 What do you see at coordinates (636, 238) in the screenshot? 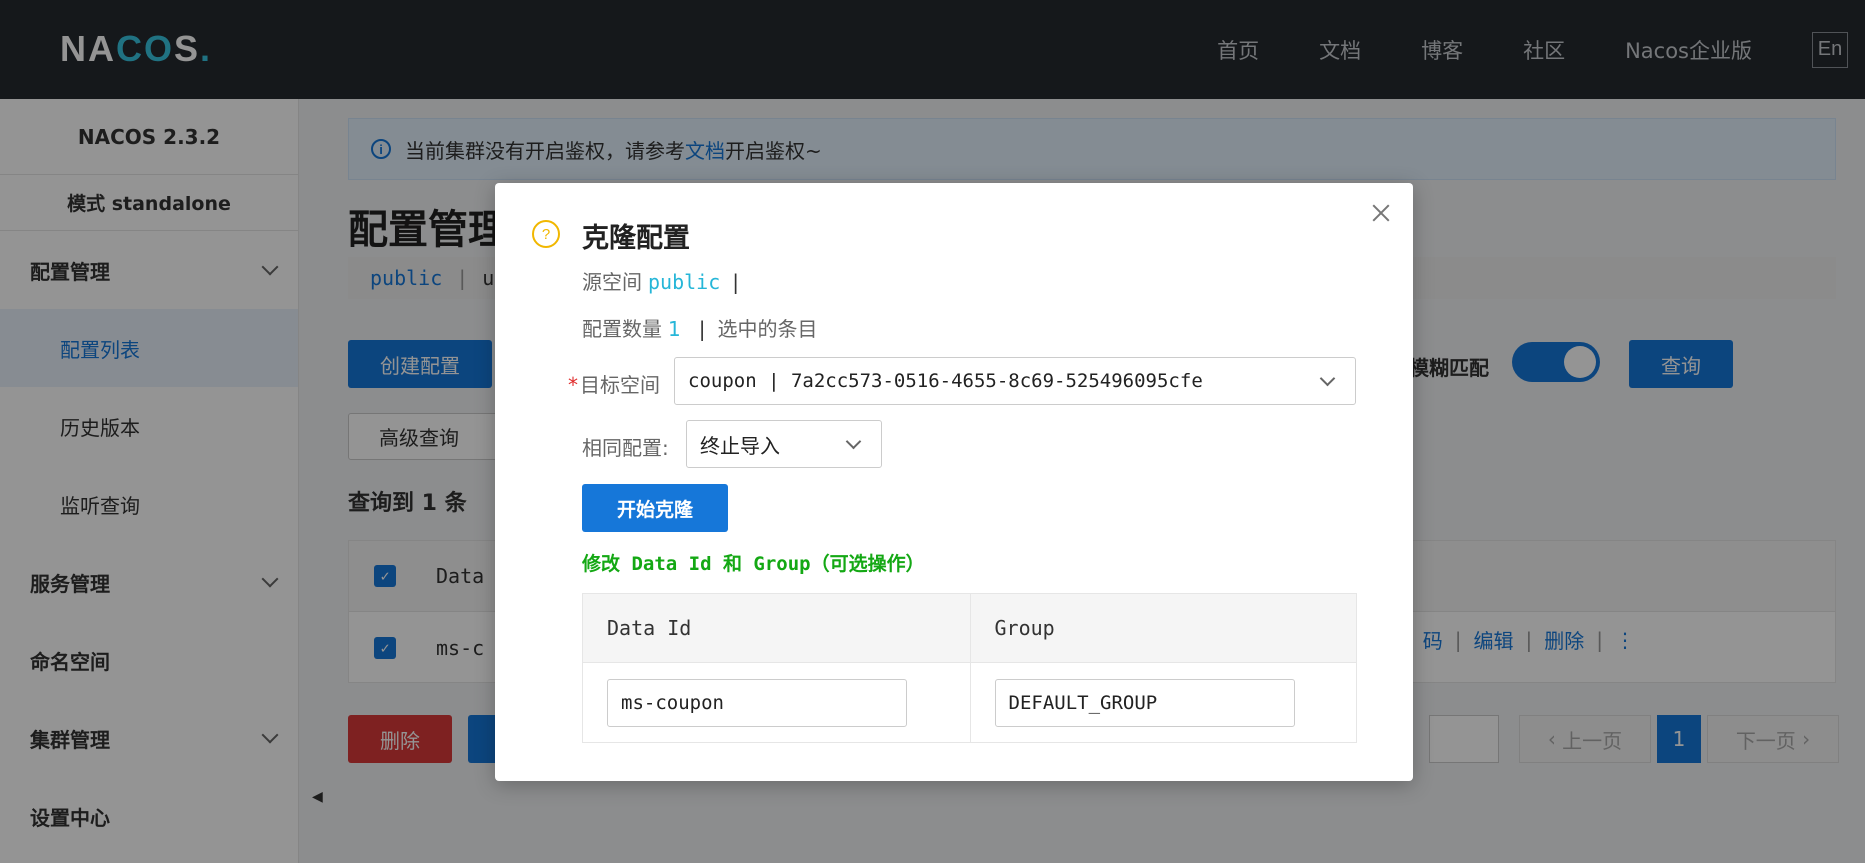
I see `dialog-title: 克隆配置` at bounding box center [636, 238].